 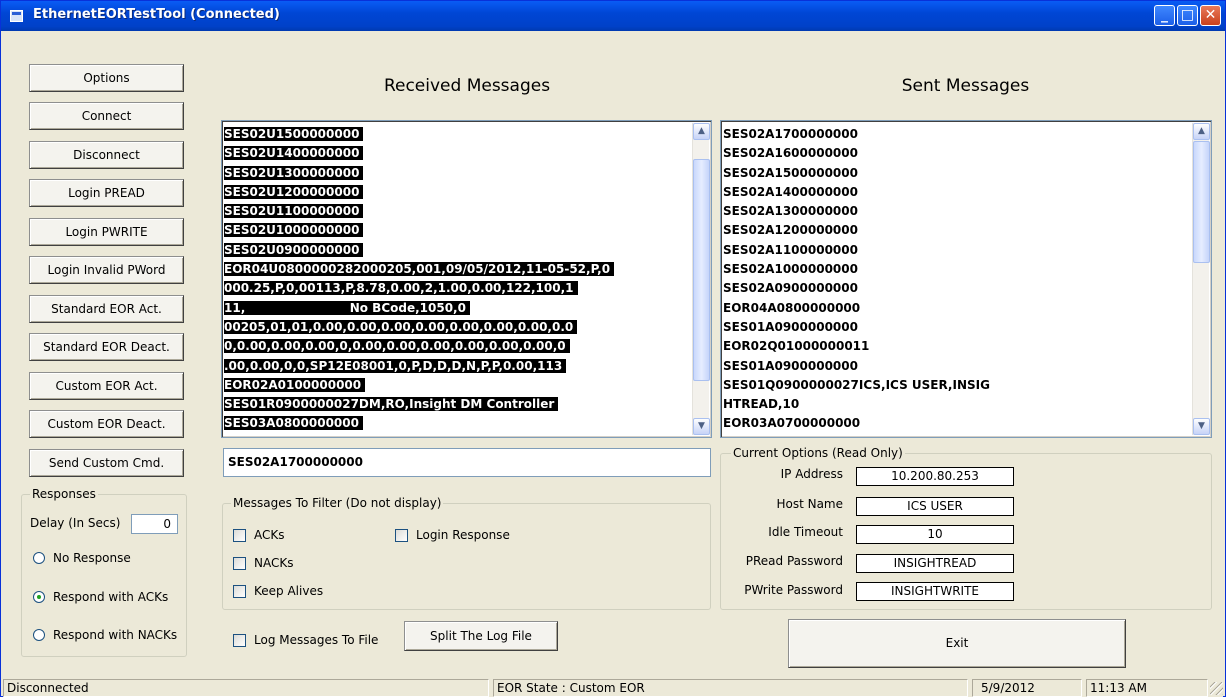 I want to click on radio-label: Respond with NACKs, so click(x=115, y=635).